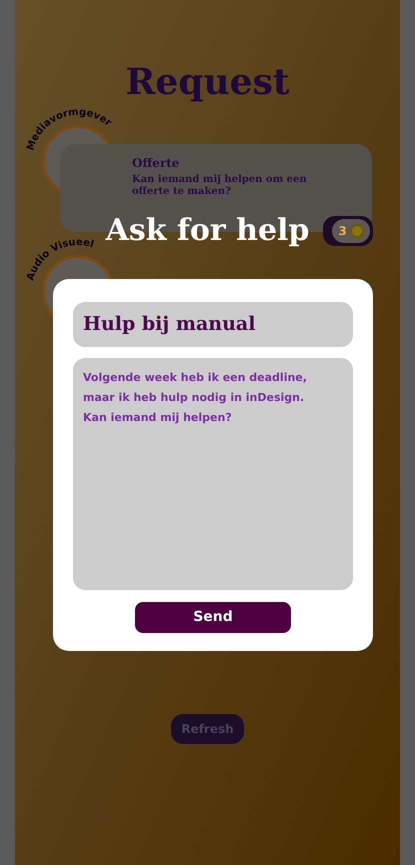 This screenshot has width=415, height=865. I want to click on dialog-heading: Ask for help, so click(208, 231).